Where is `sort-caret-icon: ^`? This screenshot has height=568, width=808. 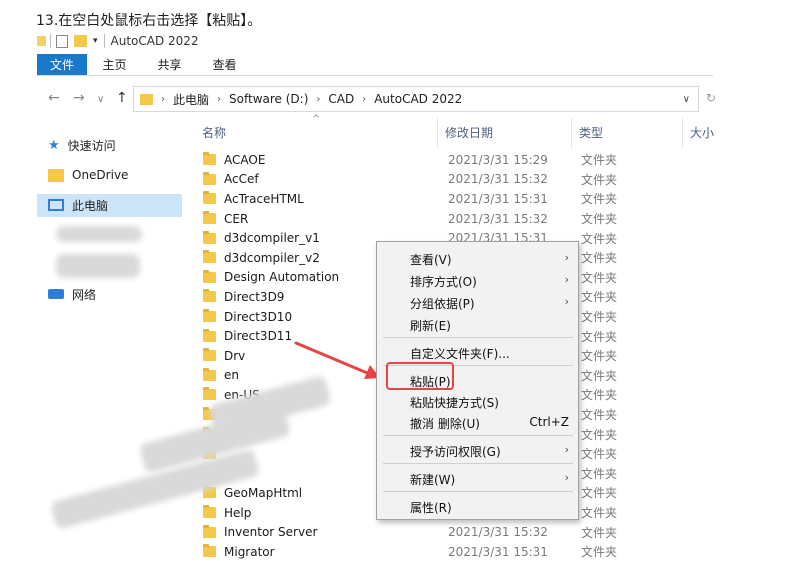
sort-caret-icon: ^ is located at coordinates (316, 119).